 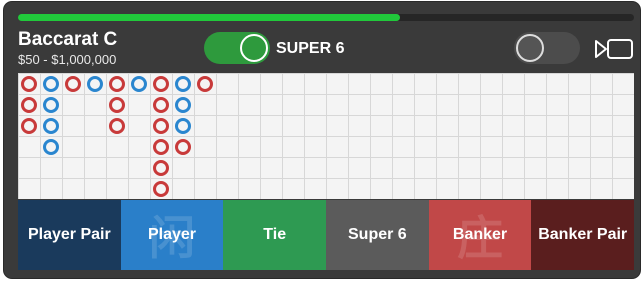 I want to click on bet-label: Tie, so click(x=275, y=234).